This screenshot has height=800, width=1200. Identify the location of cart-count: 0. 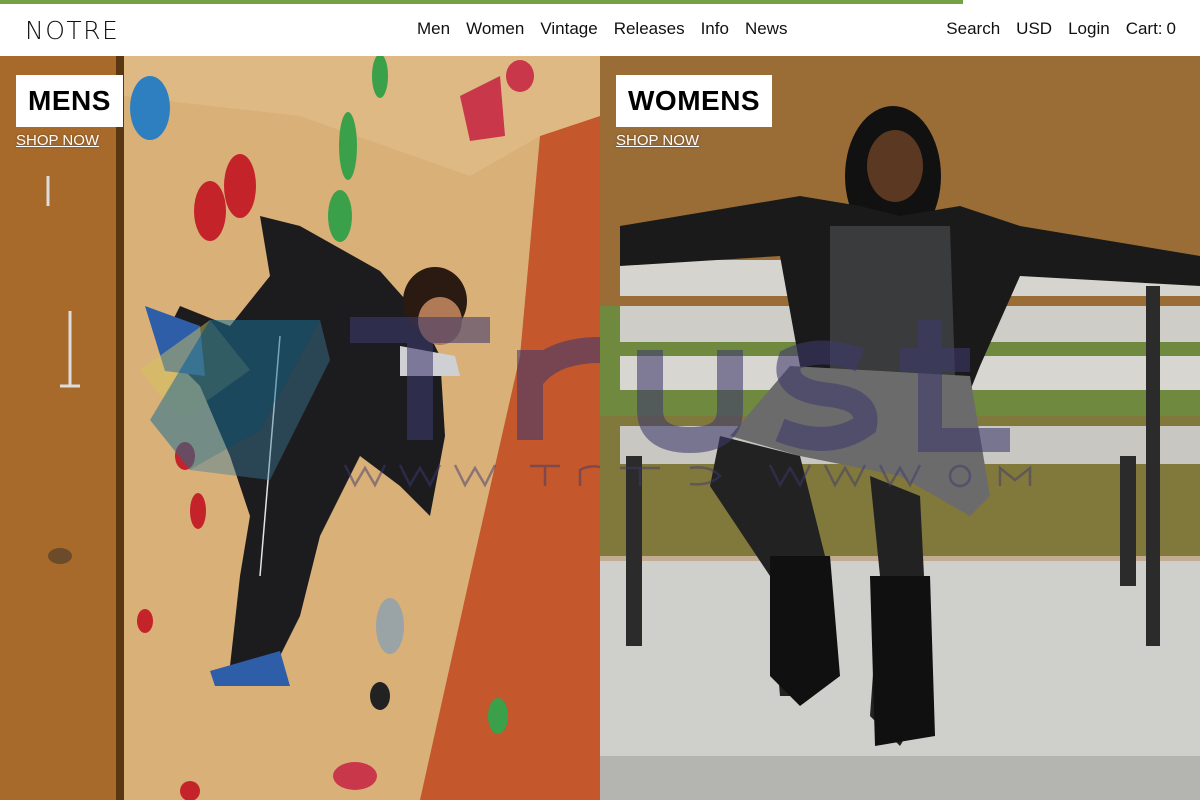
(1171, 28).